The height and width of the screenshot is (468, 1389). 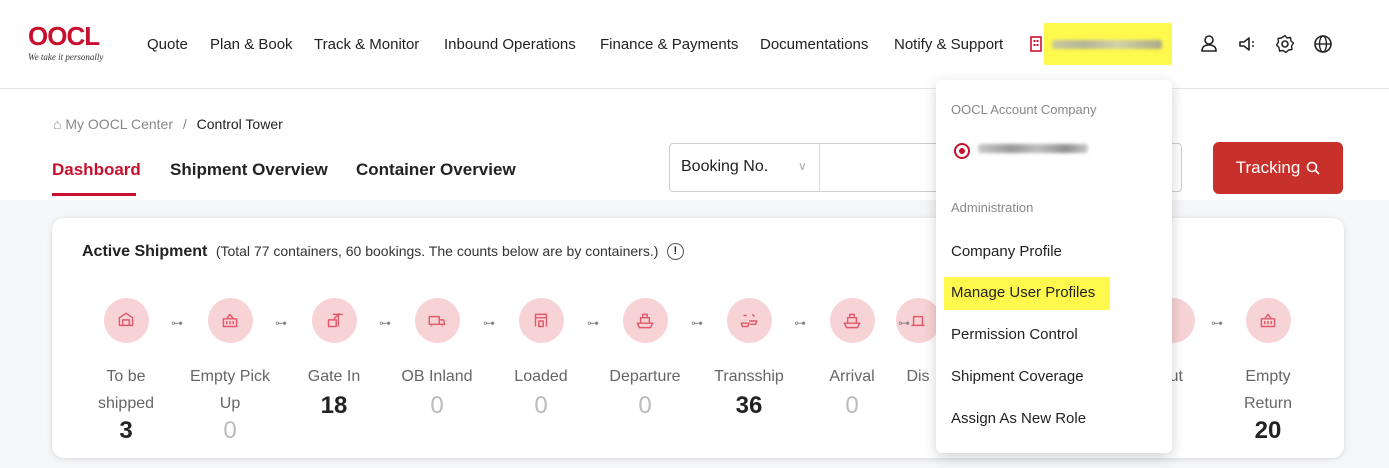 I want to click on breadcrumb-home: My OOCL Center, so click(x=119, y=124).